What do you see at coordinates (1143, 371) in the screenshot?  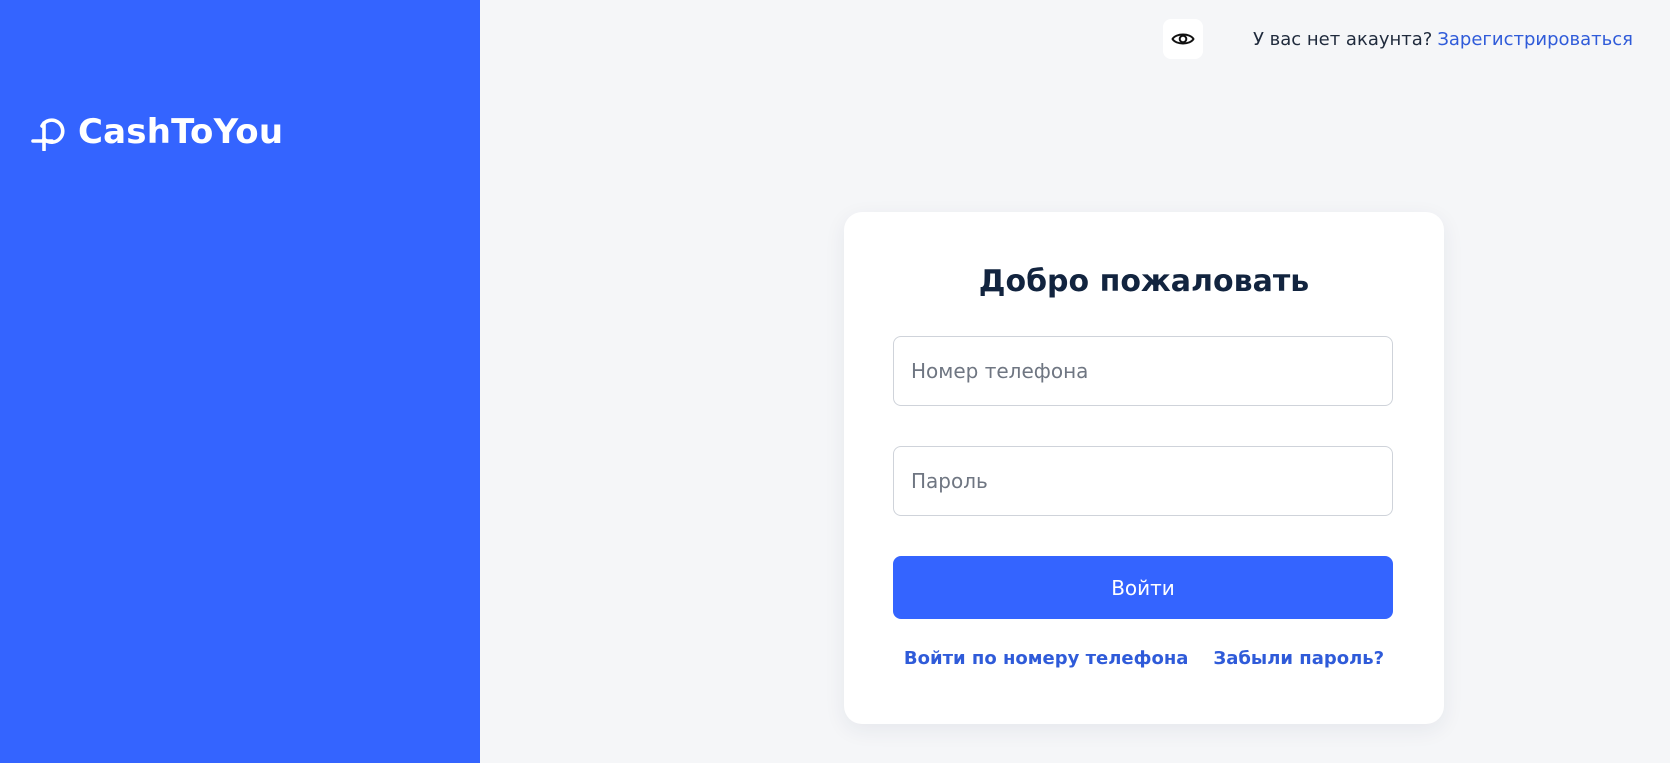 I see `phone-input` at bounding box center [1143, 371].